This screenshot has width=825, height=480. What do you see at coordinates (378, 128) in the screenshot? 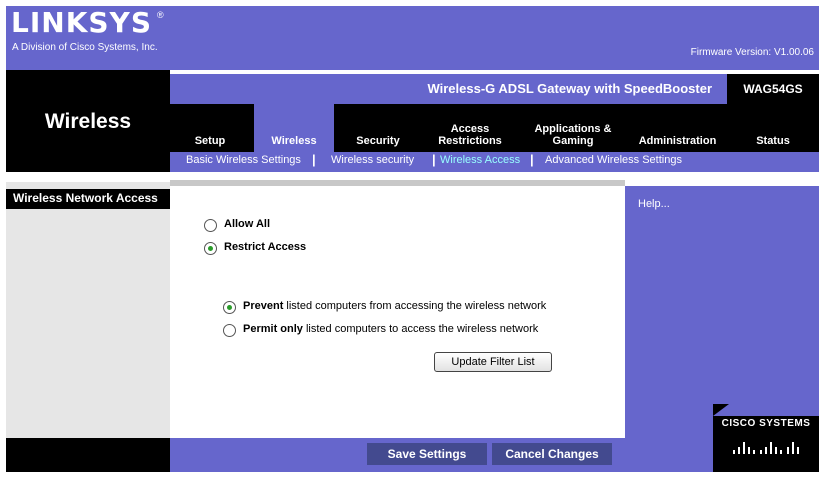
I see `tab-security: Security` at bounding box center [378, 128].